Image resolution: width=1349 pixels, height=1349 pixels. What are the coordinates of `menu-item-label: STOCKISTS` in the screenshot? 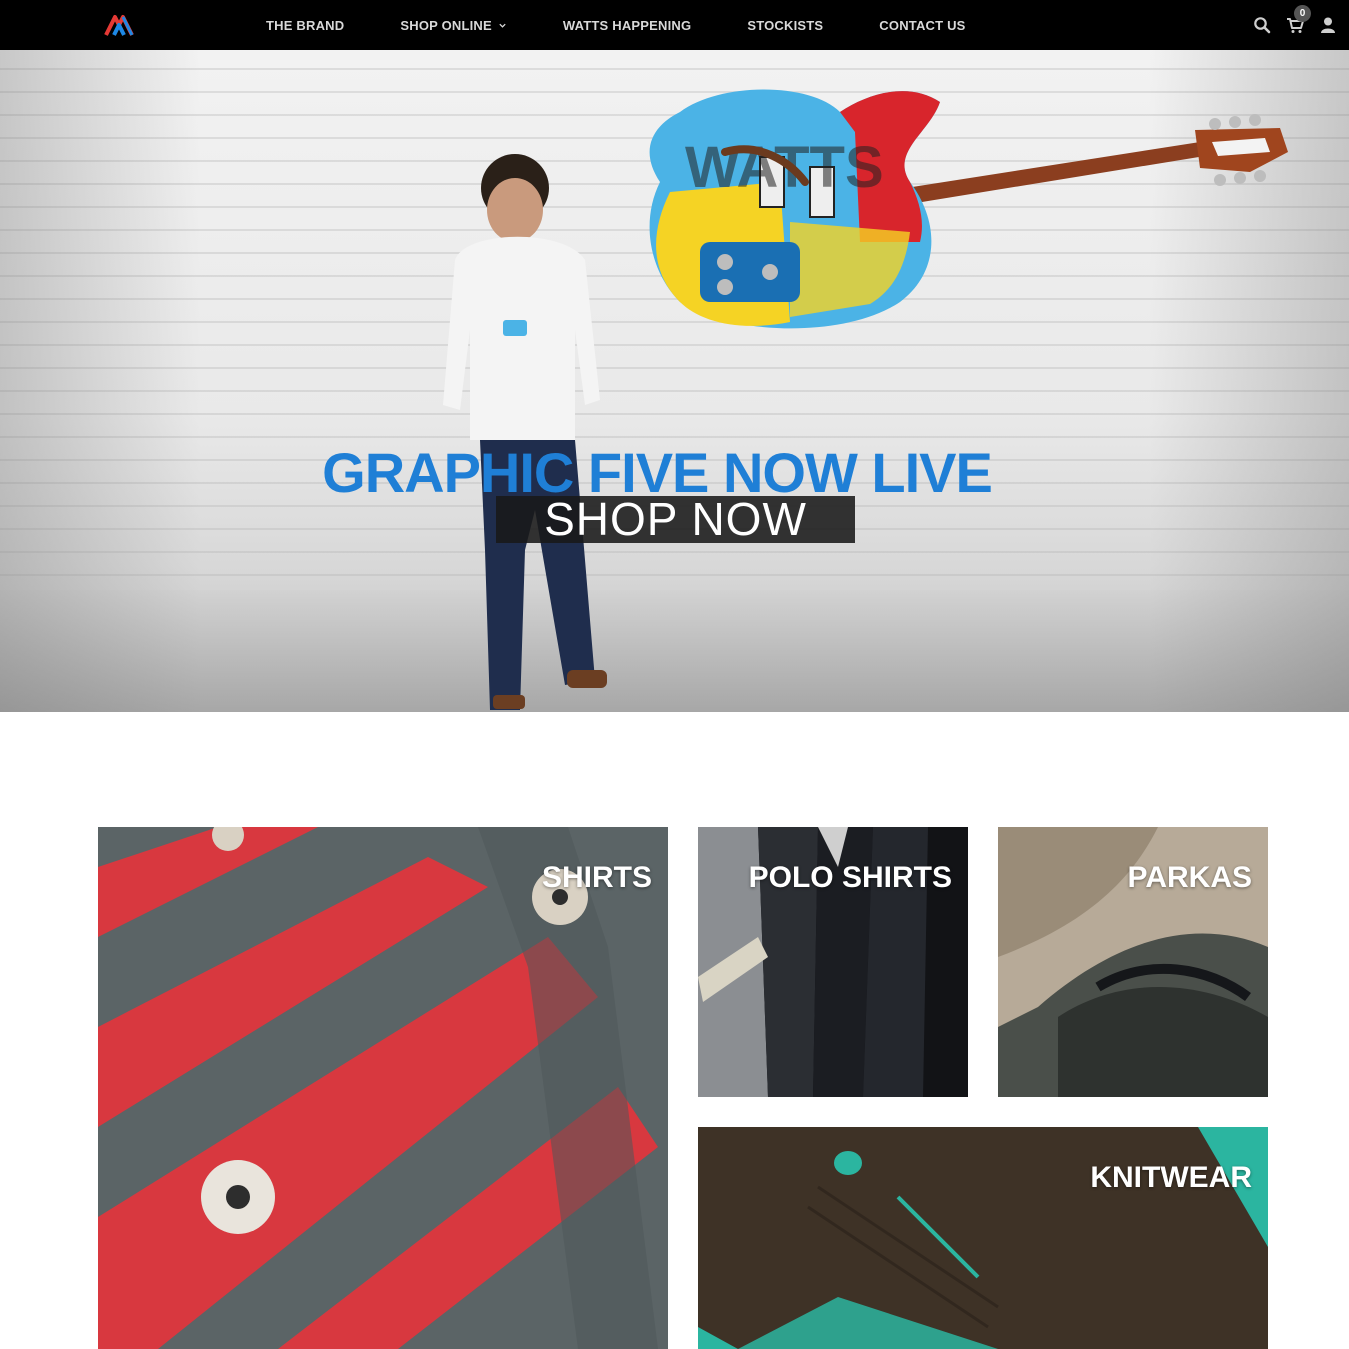 It's located at (785, 25).